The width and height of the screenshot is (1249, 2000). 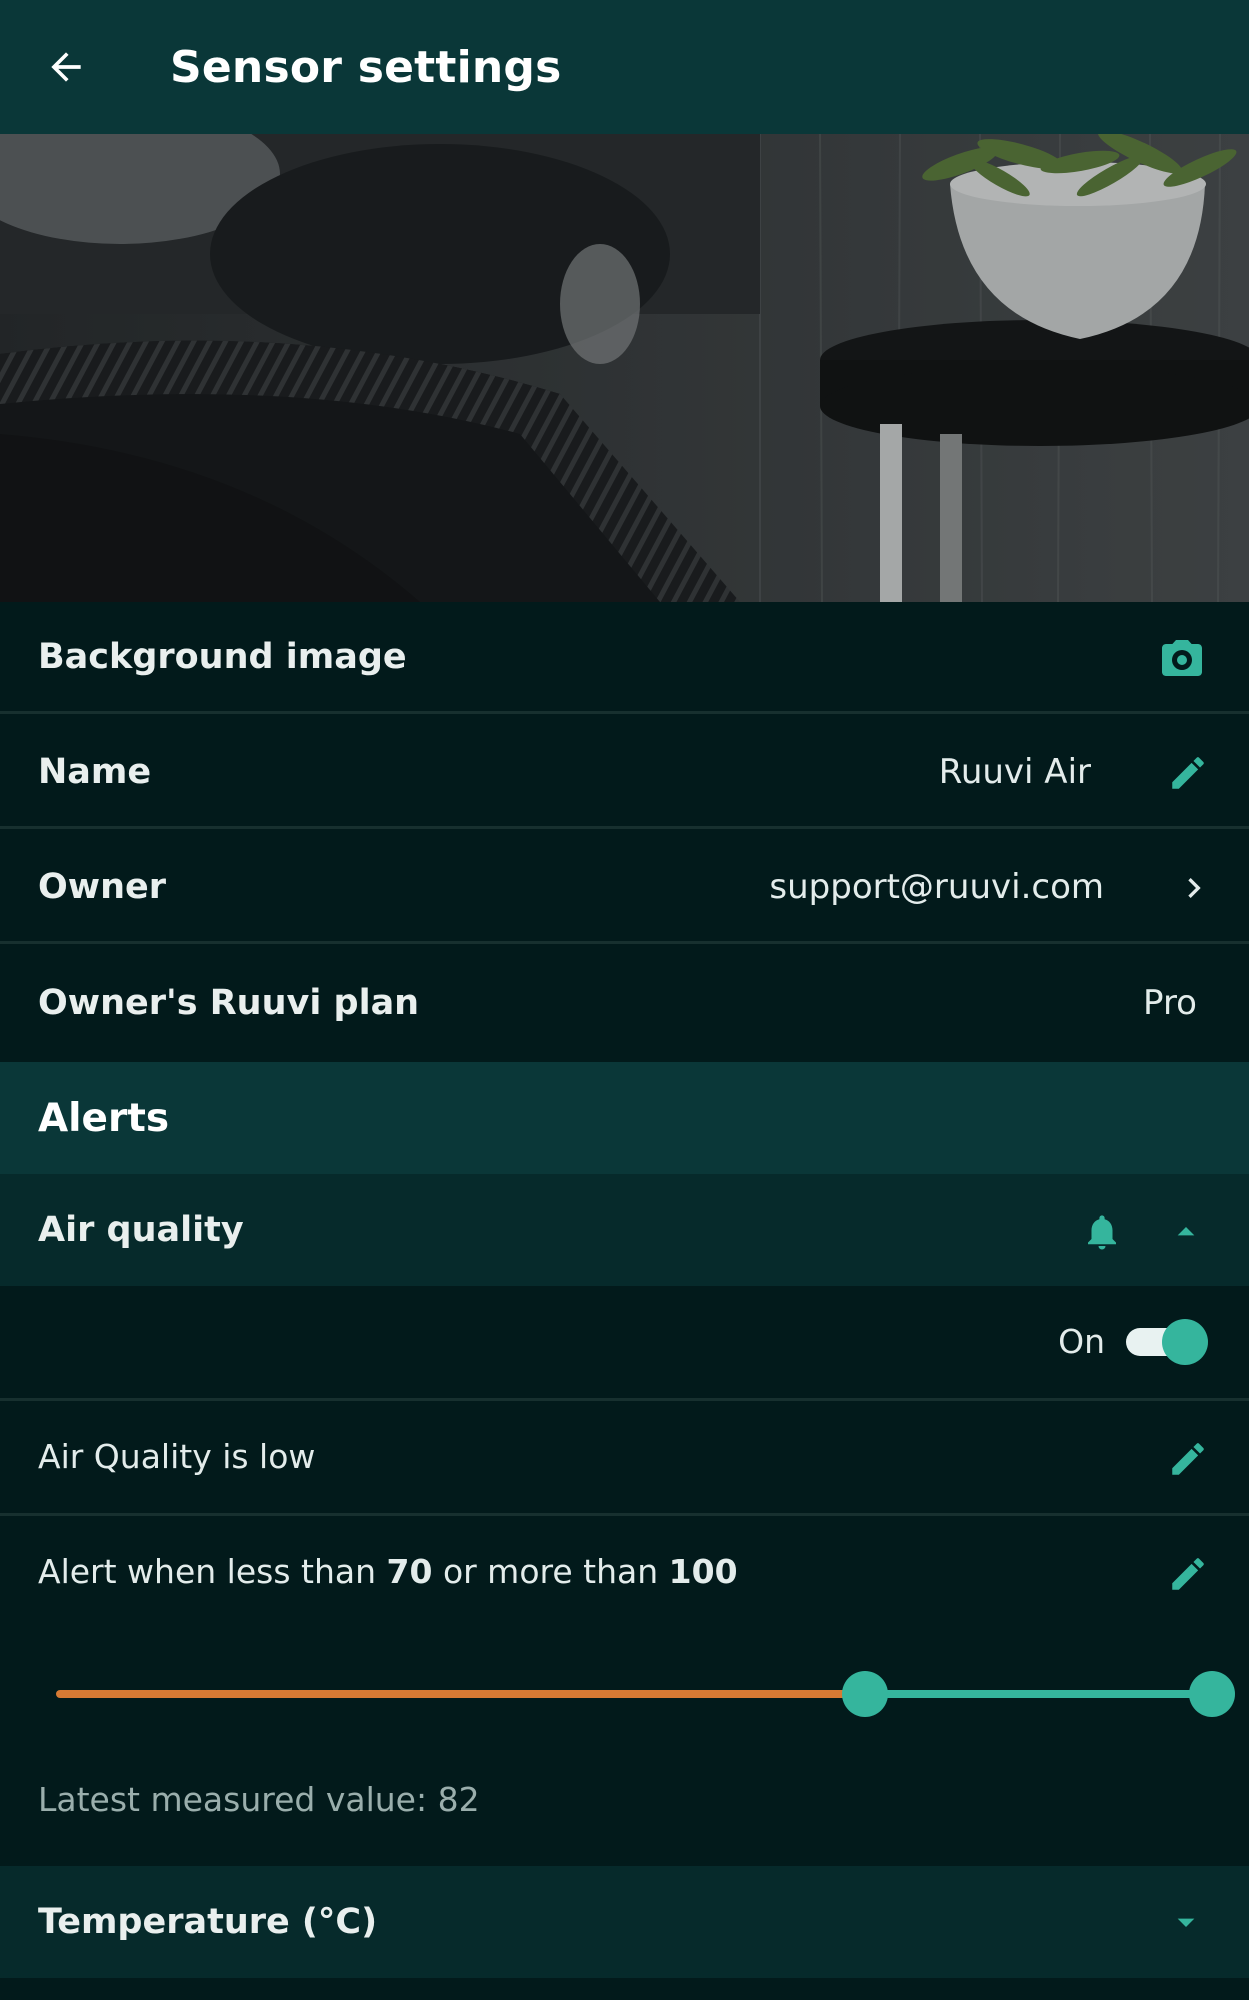 I want to click on page-title: Sensor settings, so click(x=366, y=67).